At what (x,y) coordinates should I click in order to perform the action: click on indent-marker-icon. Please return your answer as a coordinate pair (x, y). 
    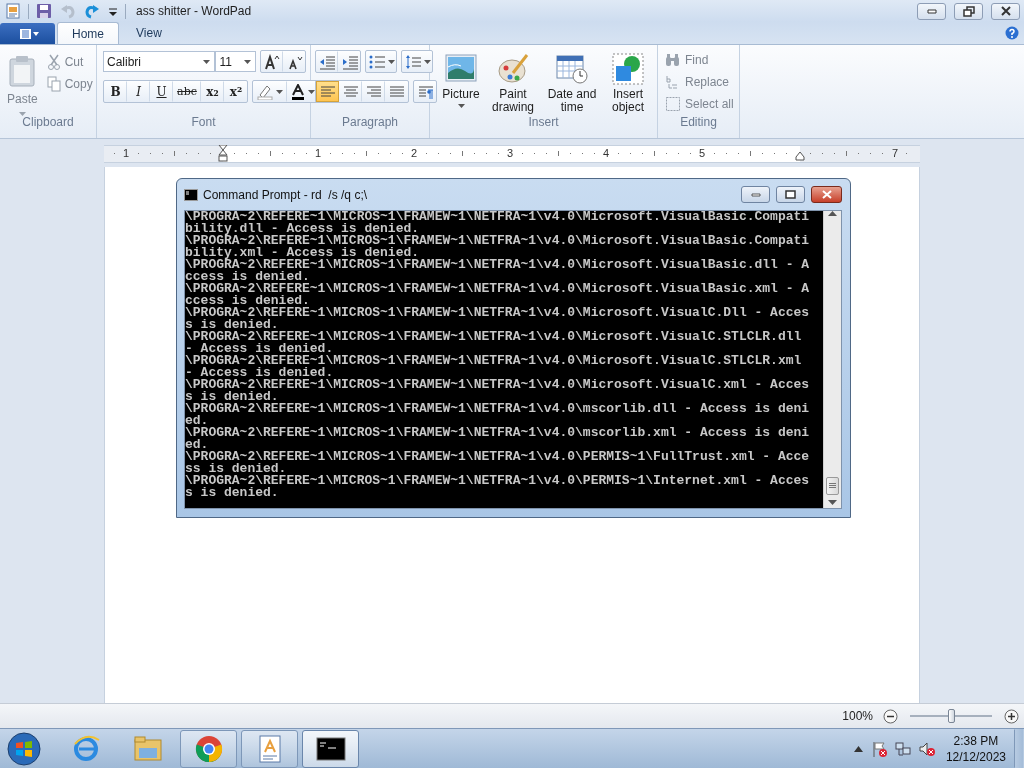
    Looking at the image, I should click on (223, 153).